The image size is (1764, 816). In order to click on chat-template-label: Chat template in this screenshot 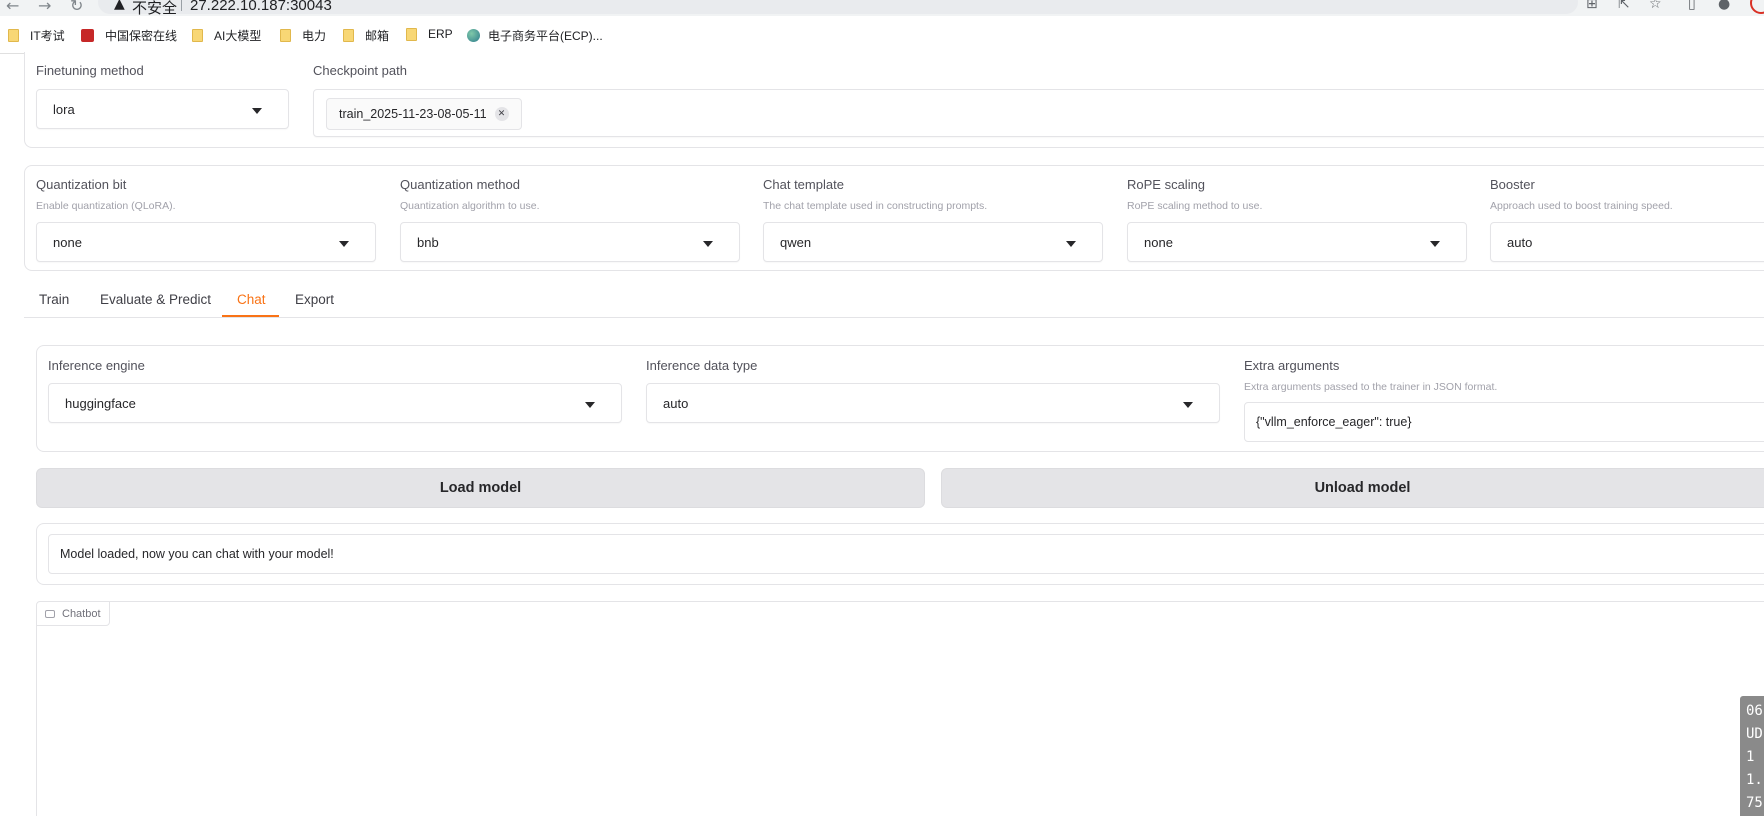, I will do `click(803, 184)`.